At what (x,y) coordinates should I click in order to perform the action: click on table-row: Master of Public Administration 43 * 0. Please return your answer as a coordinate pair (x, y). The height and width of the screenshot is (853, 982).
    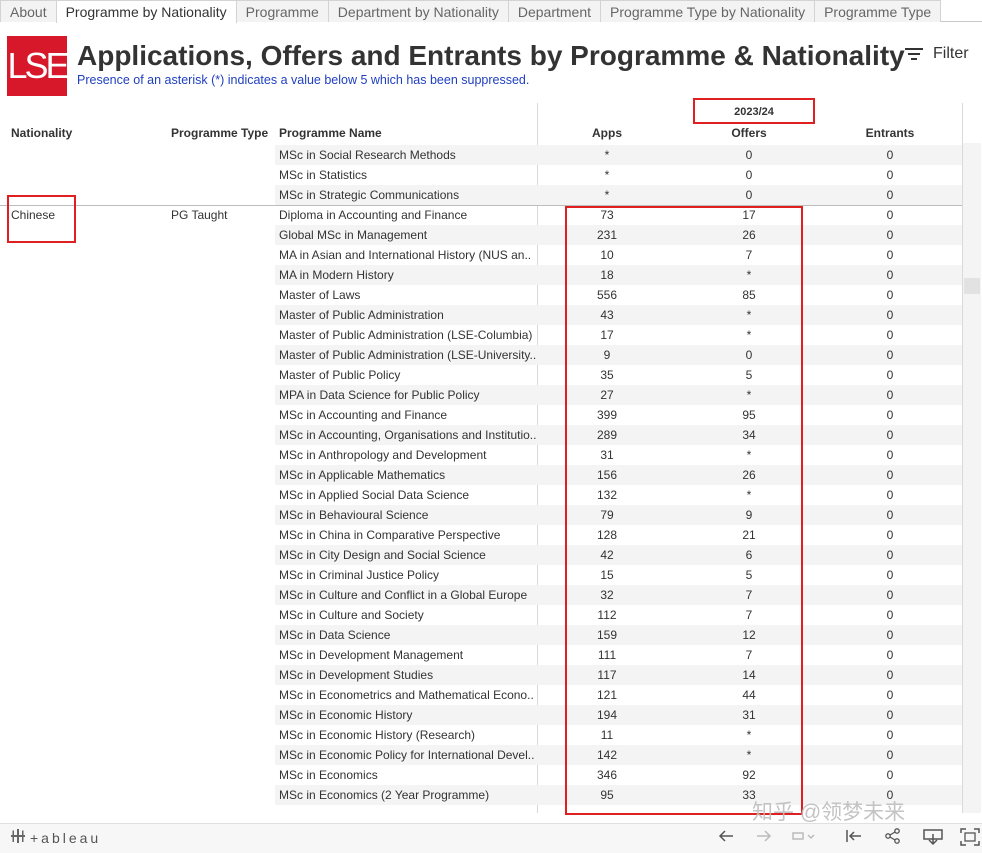
    Looking at the image, I should click on (481, 315).